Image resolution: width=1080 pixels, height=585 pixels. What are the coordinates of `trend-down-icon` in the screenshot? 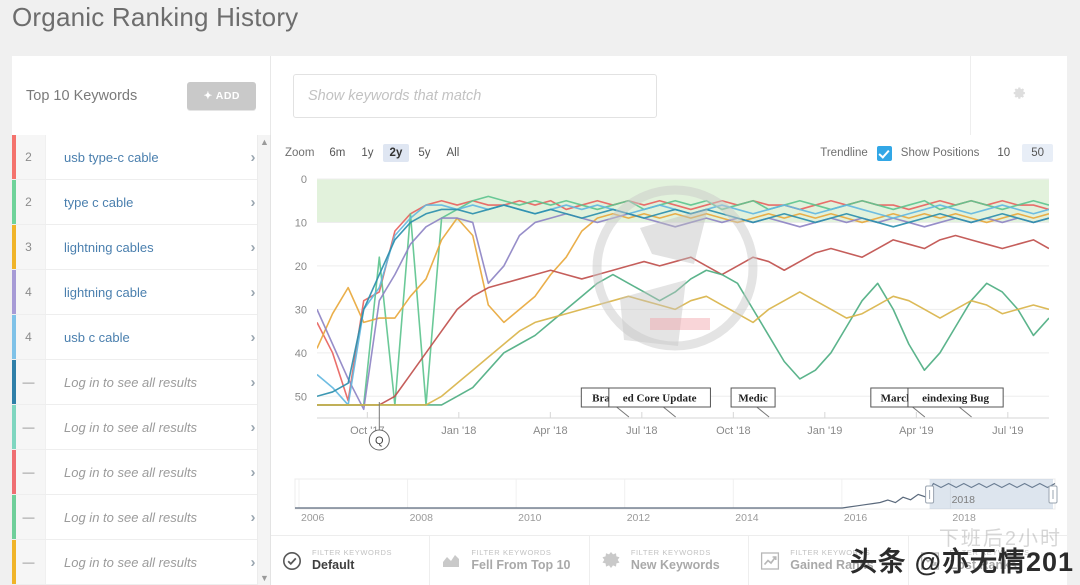 It's located at (930, 561).